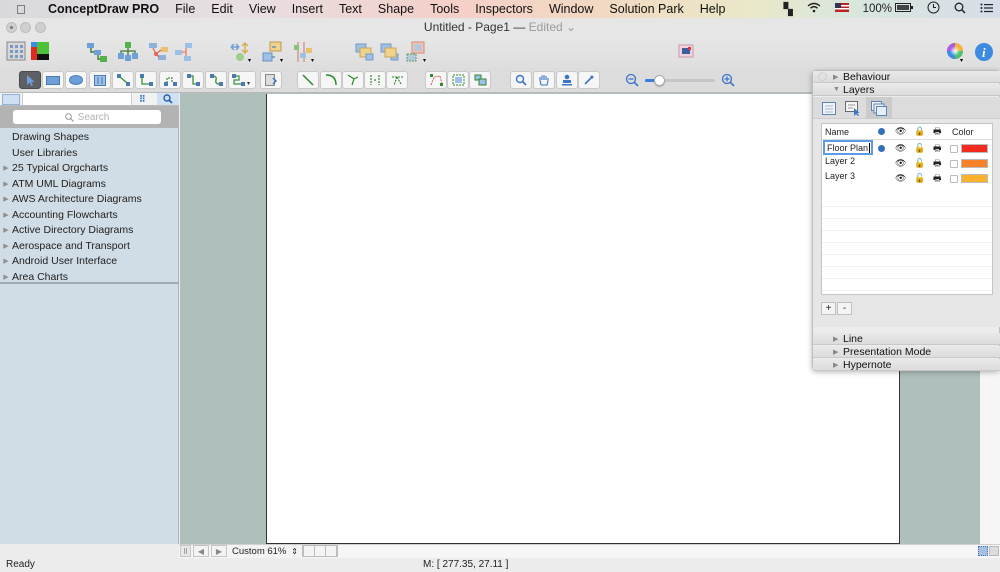 The height and width of the screenshot is (572, 1000). Describe the element at coordinates (146, 80) in the screenshot. I see `smart-connector-button` at that location.